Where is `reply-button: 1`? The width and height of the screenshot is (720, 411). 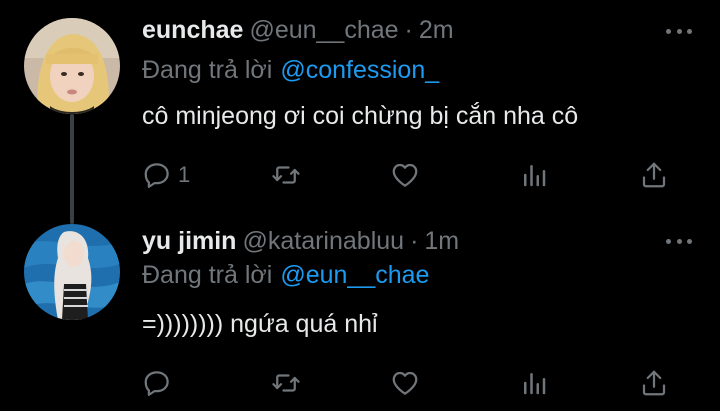 reply-button: 1 is located at coordinates (166, 175).